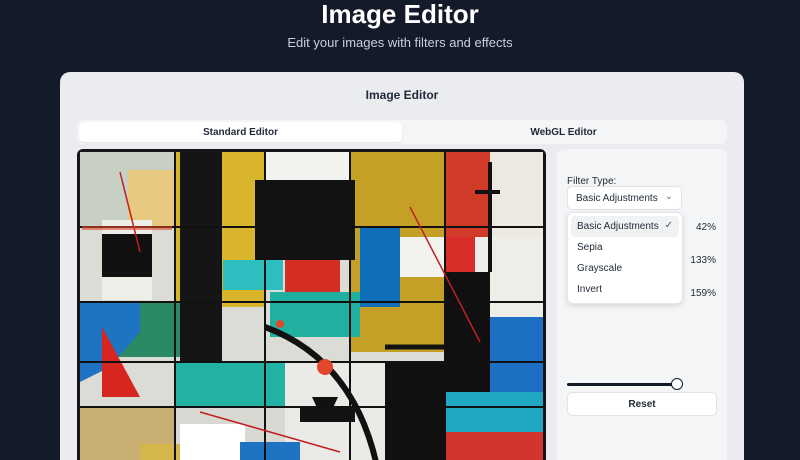 This screenshot has height=460, width=800. Describe the element at coordinates (625, 289) in the screenshot. I see `option-invert: Invert` at that location.